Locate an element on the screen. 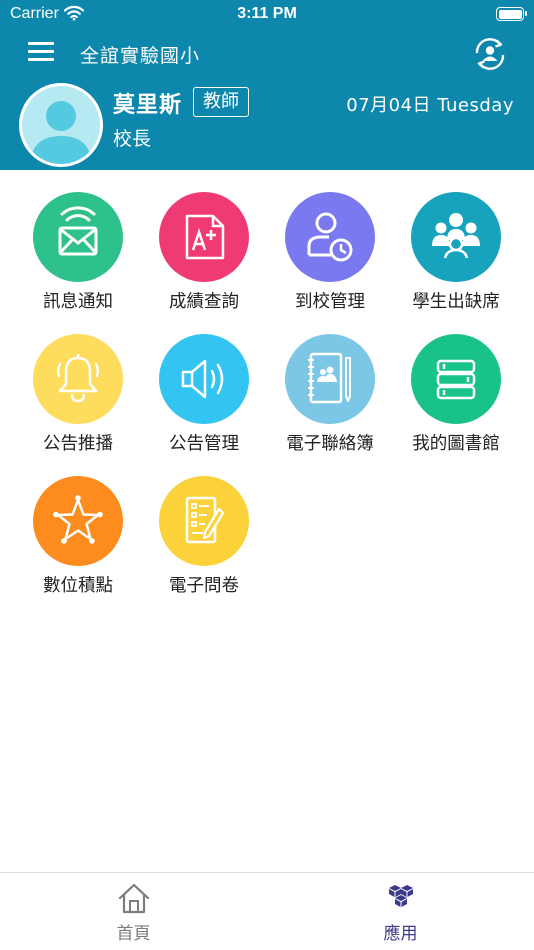 The width and height of the screenshot is (534, 950). grade-query-icon is located at coordinates (205, 237).